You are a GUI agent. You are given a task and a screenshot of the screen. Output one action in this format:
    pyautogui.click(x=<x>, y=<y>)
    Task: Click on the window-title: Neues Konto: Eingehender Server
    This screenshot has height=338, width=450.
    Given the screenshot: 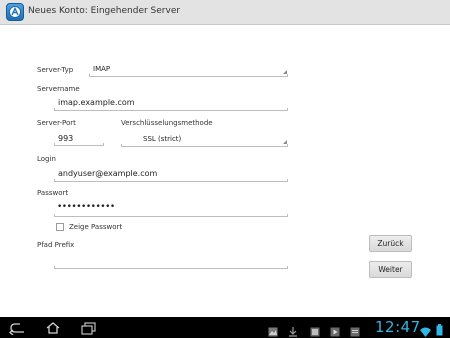 What is the action you would take?
    pyautogui.click(x=104, y=11)
    